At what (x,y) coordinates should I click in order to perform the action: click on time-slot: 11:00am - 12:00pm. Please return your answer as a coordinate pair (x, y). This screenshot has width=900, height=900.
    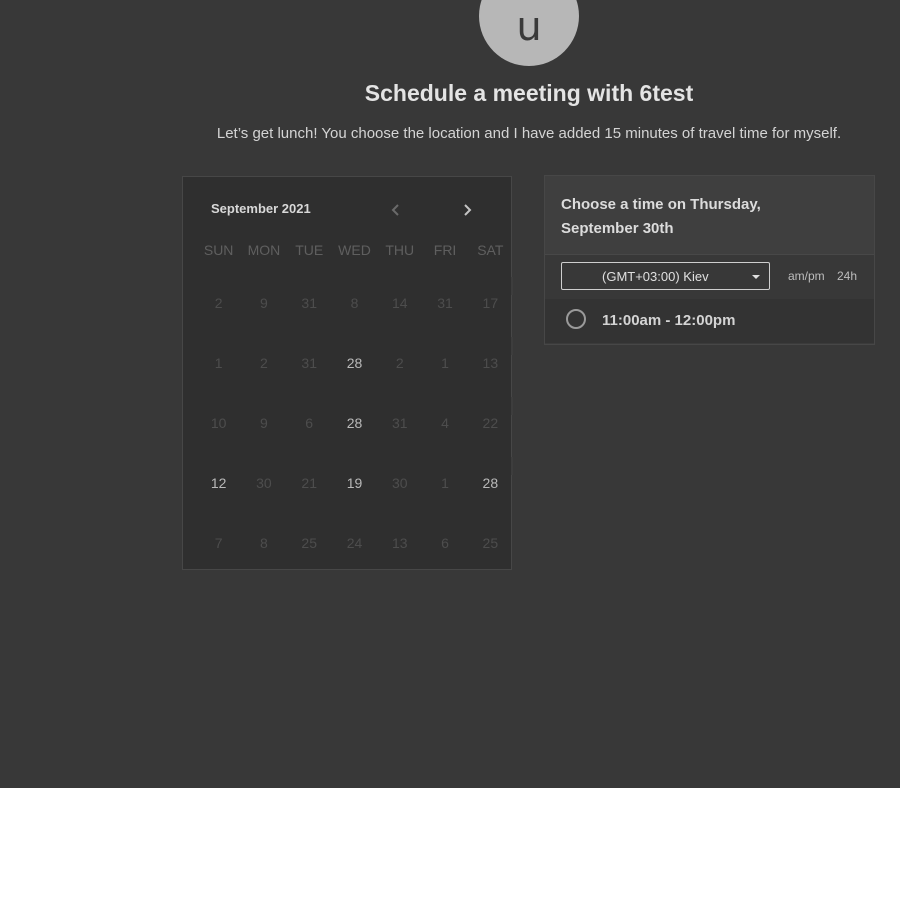
    Looking at the image, I should click on (709, 321).